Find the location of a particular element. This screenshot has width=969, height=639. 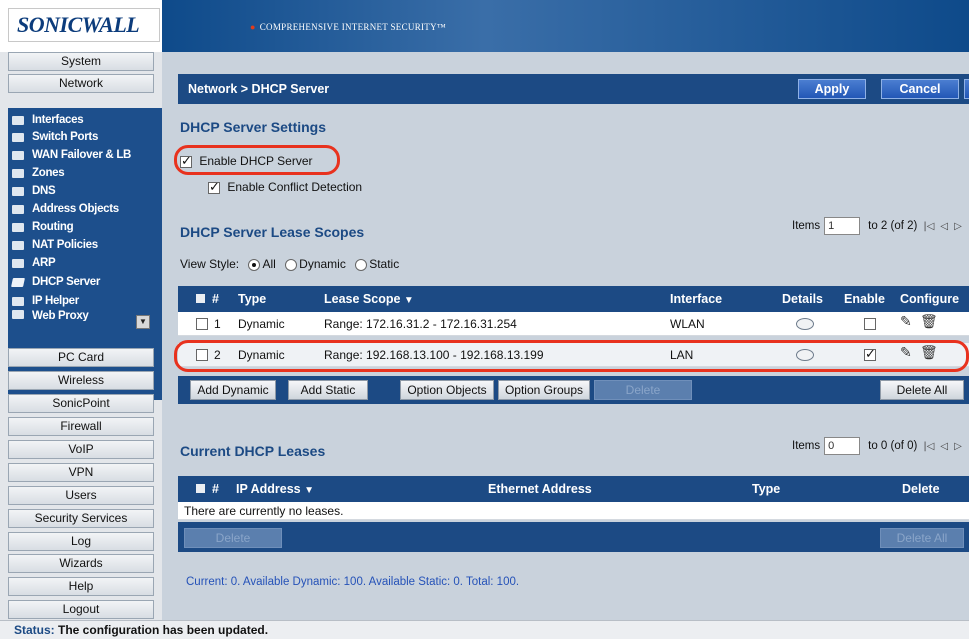

radio-static is located at coordinates (361, 264).